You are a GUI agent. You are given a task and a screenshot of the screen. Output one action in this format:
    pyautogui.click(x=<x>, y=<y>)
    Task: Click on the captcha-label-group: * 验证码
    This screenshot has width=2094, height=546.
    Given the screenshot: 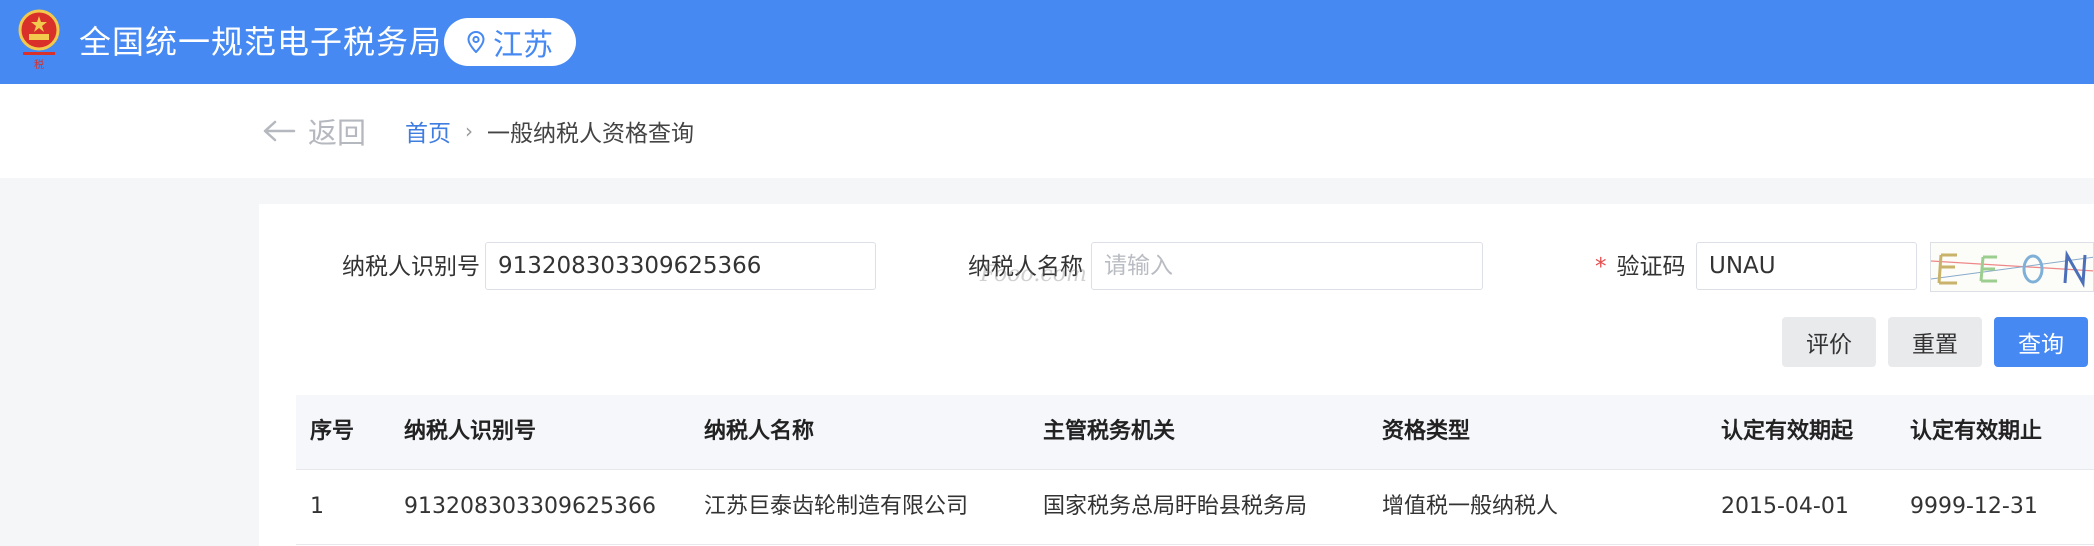 What is the action you would take?
    pyautogui.click(x=1640, y=267)
    